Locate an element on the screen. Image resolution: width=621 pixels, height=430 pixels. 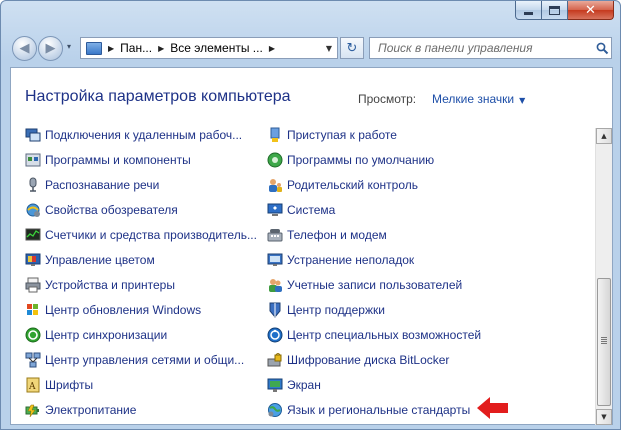
close-icon: ✕ is located at coordinates (590, 10).